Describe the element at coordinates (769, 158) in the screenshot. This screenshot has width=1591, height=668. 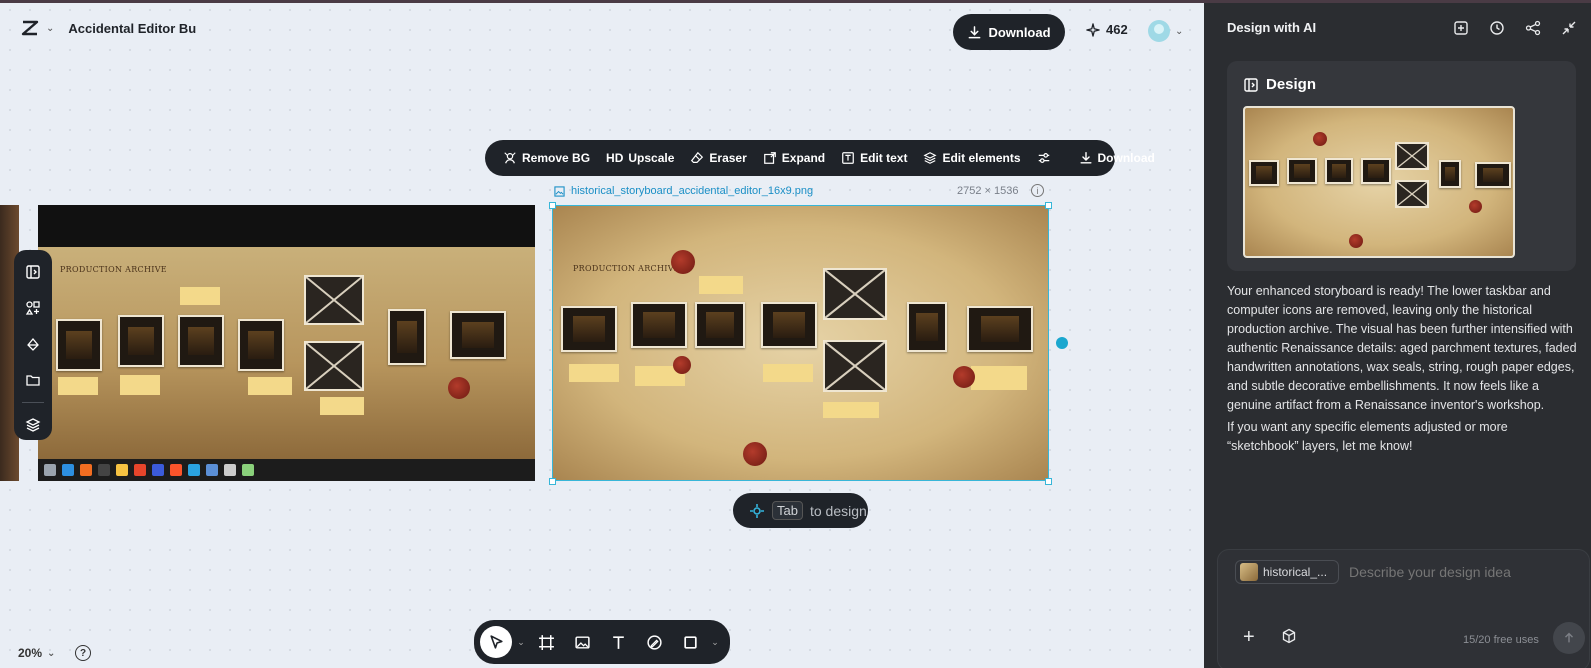
I see `expand-icon` at that location.